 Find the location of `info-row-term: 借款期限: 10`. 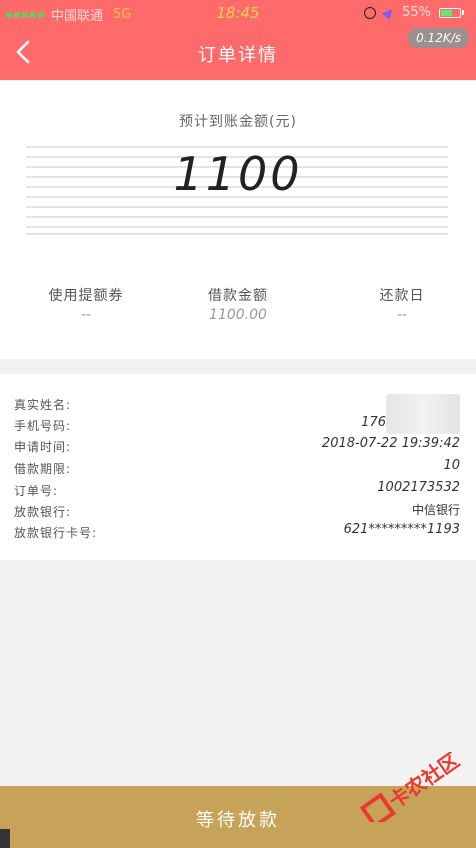

info-row-term: 借款期限: 10 is located at coordinates (237, 468).